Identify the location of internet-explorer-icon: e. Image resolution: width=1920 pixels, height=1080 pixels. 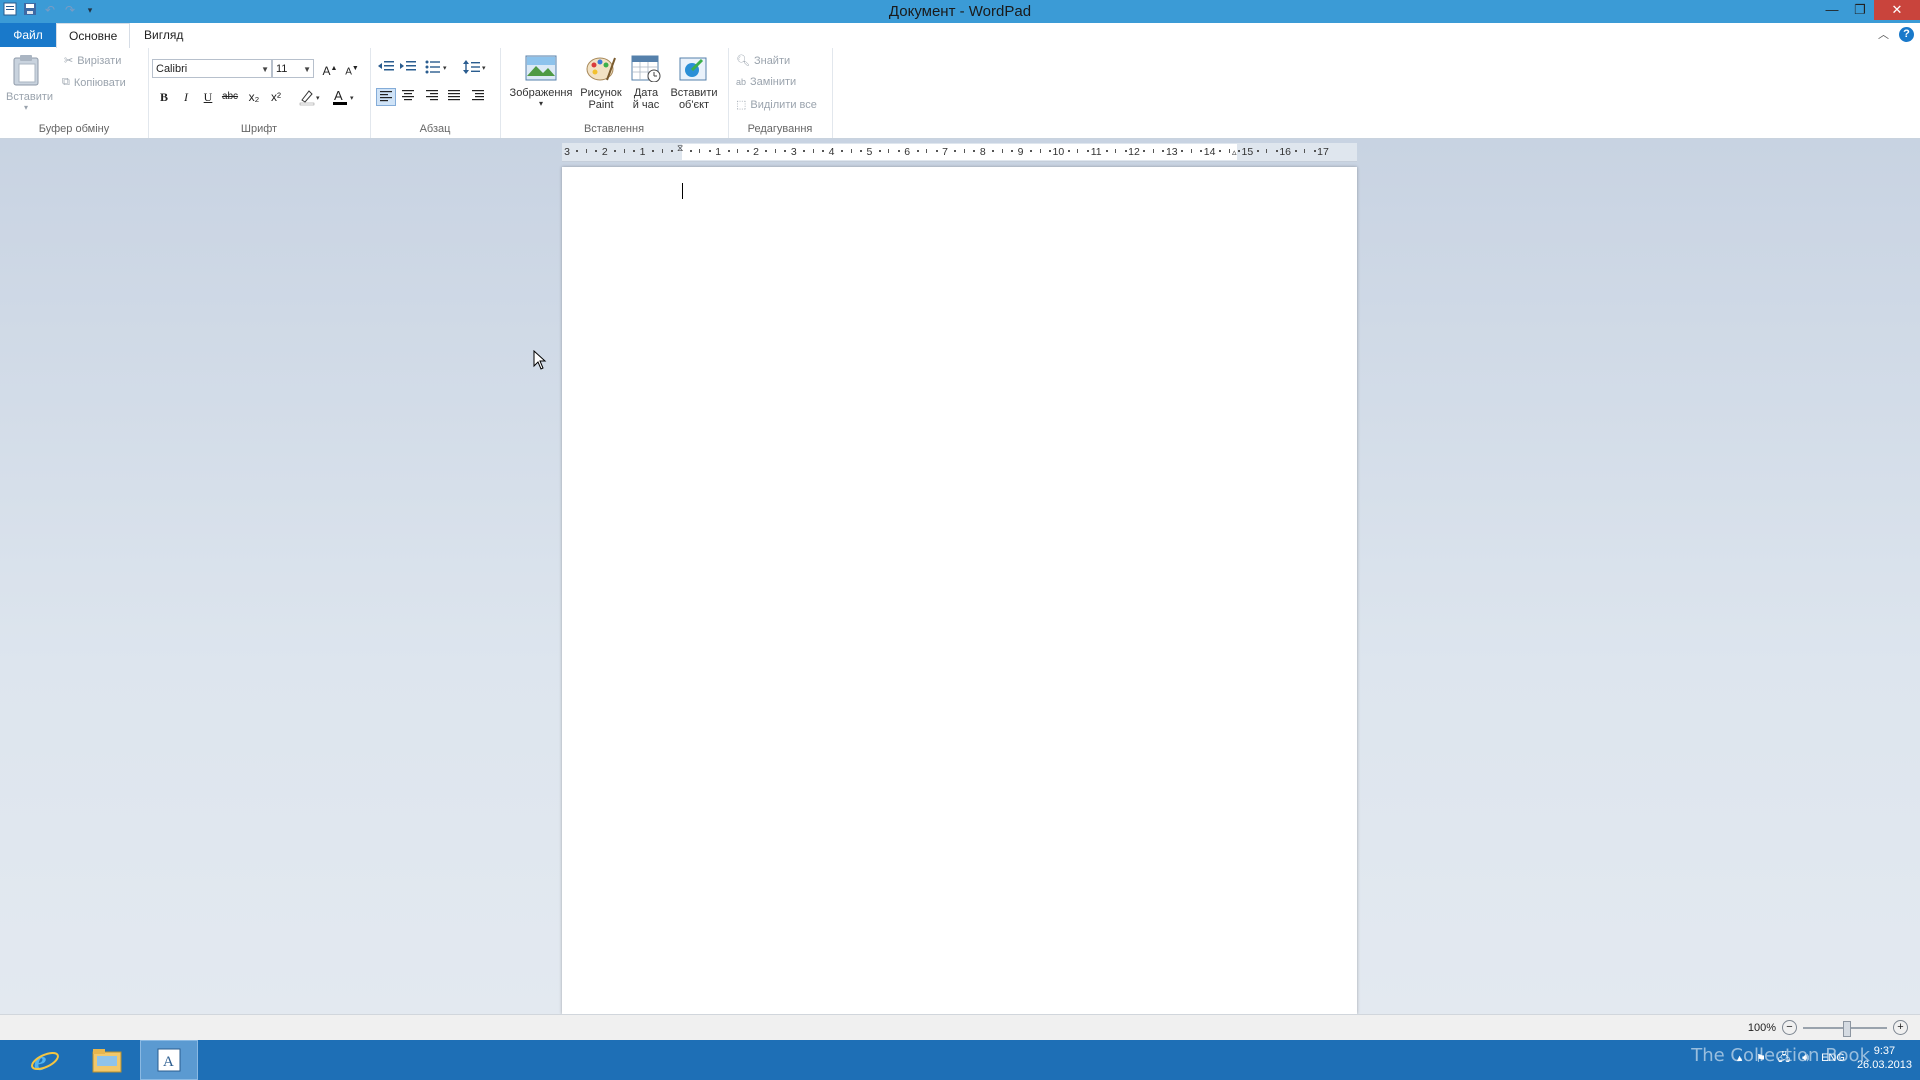
(45, 1060).